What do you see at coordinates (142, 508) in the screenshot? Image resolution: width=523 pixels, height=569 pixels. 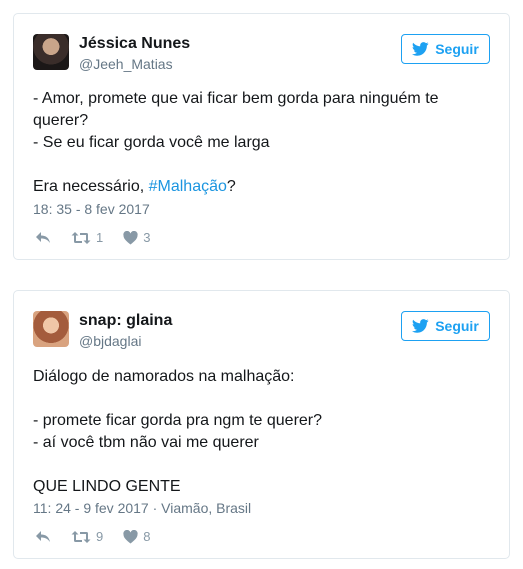 I see `tweet-timestamp: 11: 24 - 9 fev 2017 · Viamão, Brasil` at bounding box center [142, 508].